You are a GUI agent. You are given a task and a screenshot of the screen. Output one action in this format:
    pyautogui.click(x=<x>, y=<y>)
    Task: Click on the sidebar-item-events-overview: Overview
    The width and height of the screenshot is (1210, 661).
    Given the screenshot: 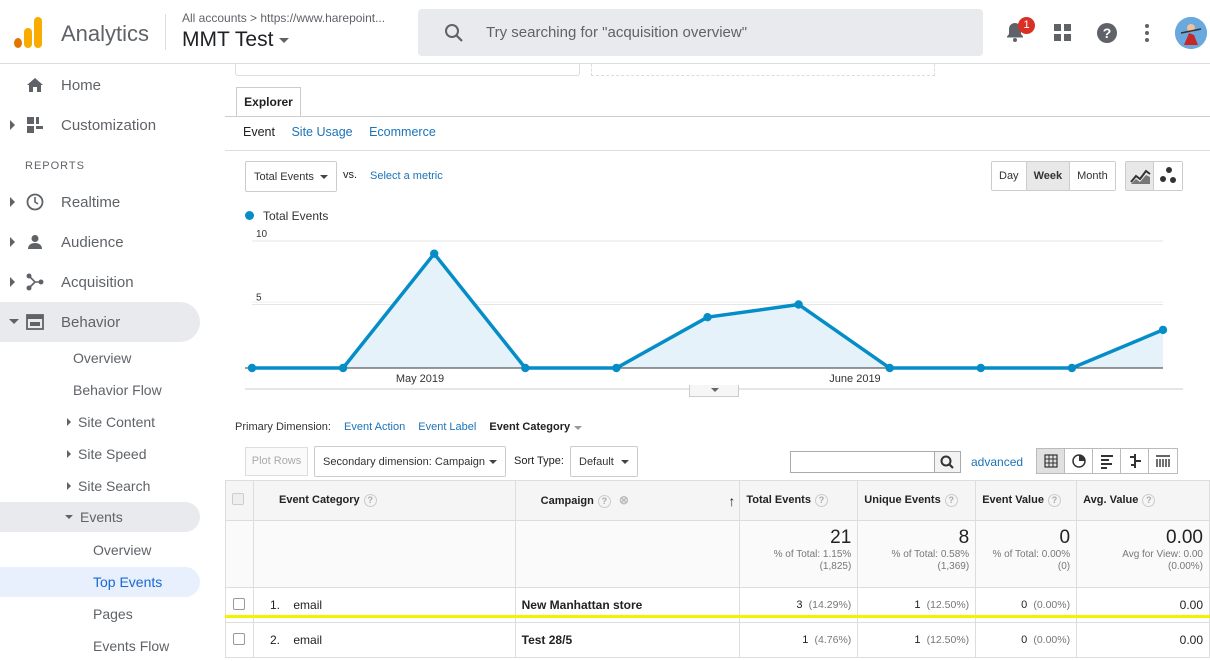 What is the action you would take?
    pyautogui.click(x=122, y=550)
    